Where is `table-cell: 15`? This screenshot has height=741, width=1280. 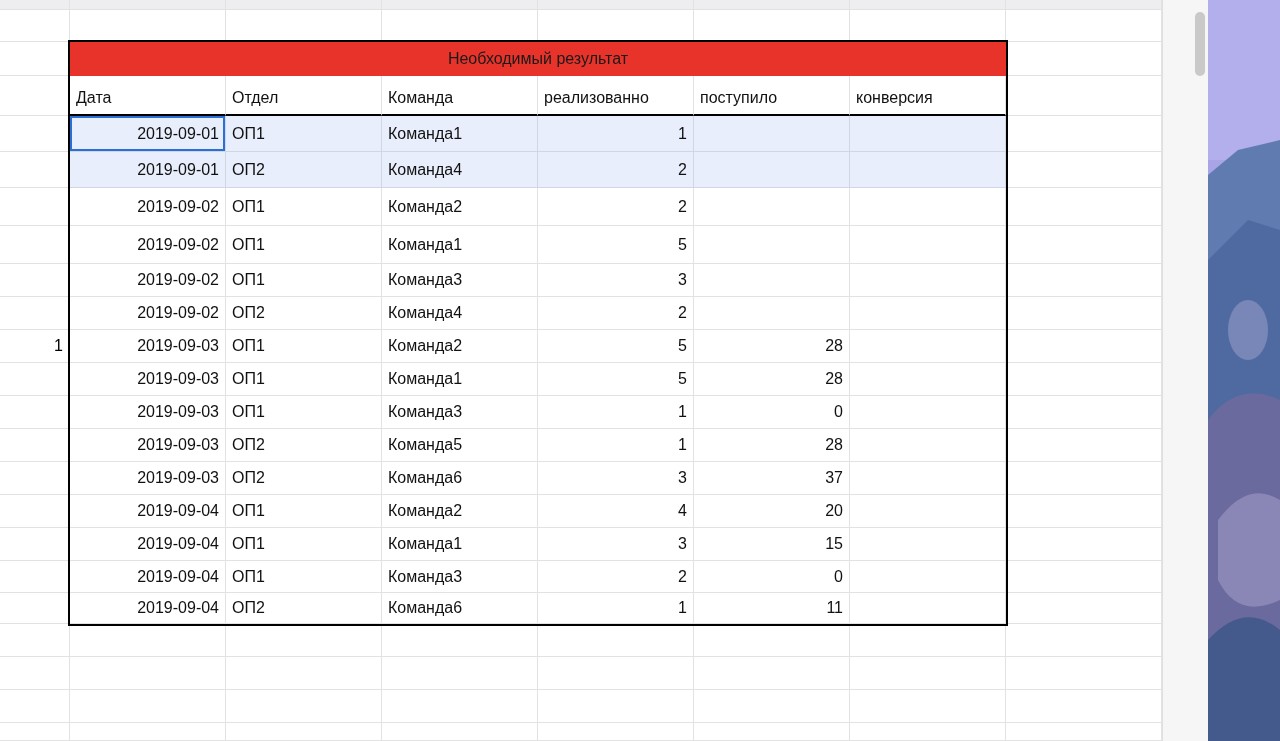
table-cell: 15 is located at coordinates (772, 544).